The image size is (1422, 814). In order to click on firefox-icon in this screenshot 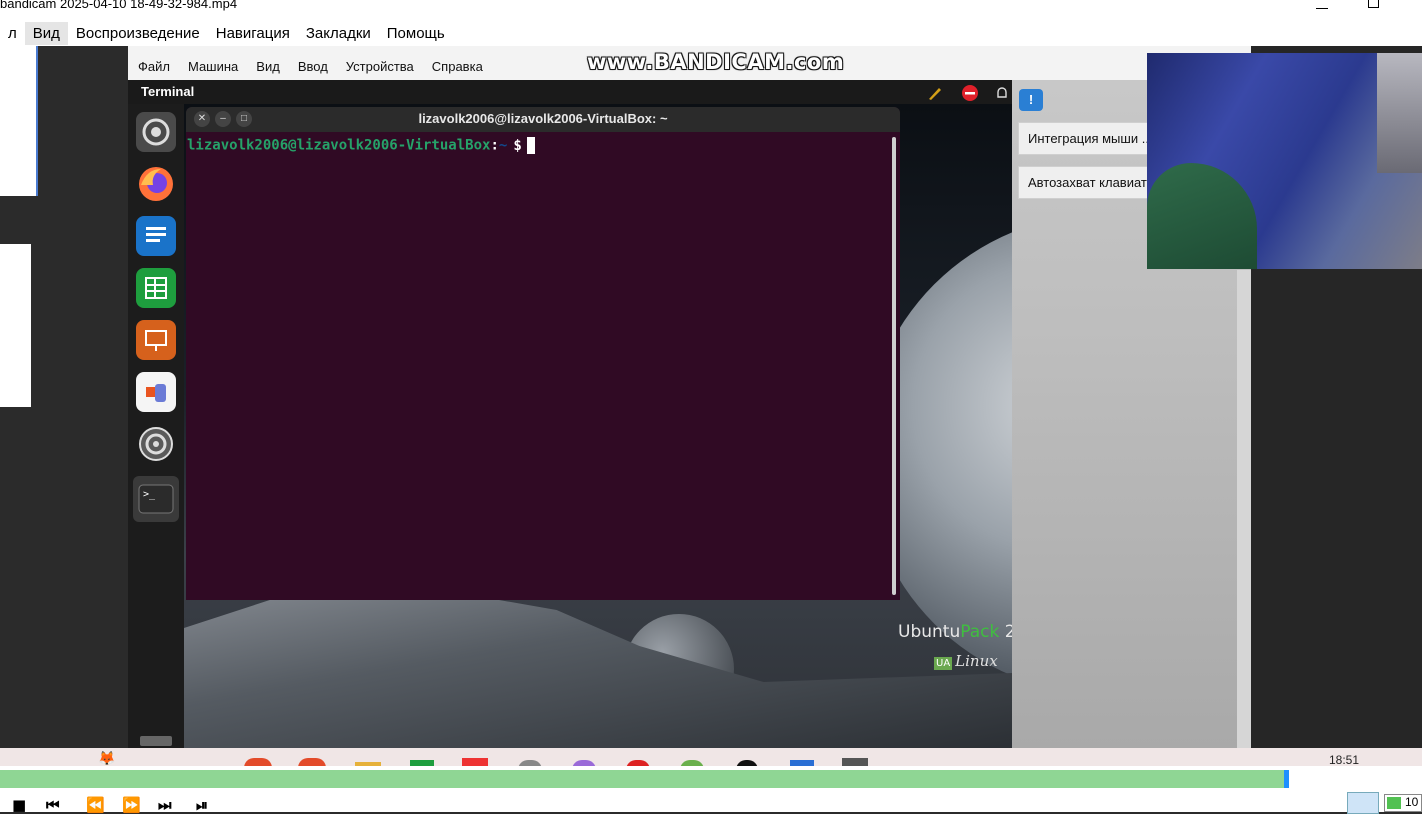, I will do `click(156, 184)`.